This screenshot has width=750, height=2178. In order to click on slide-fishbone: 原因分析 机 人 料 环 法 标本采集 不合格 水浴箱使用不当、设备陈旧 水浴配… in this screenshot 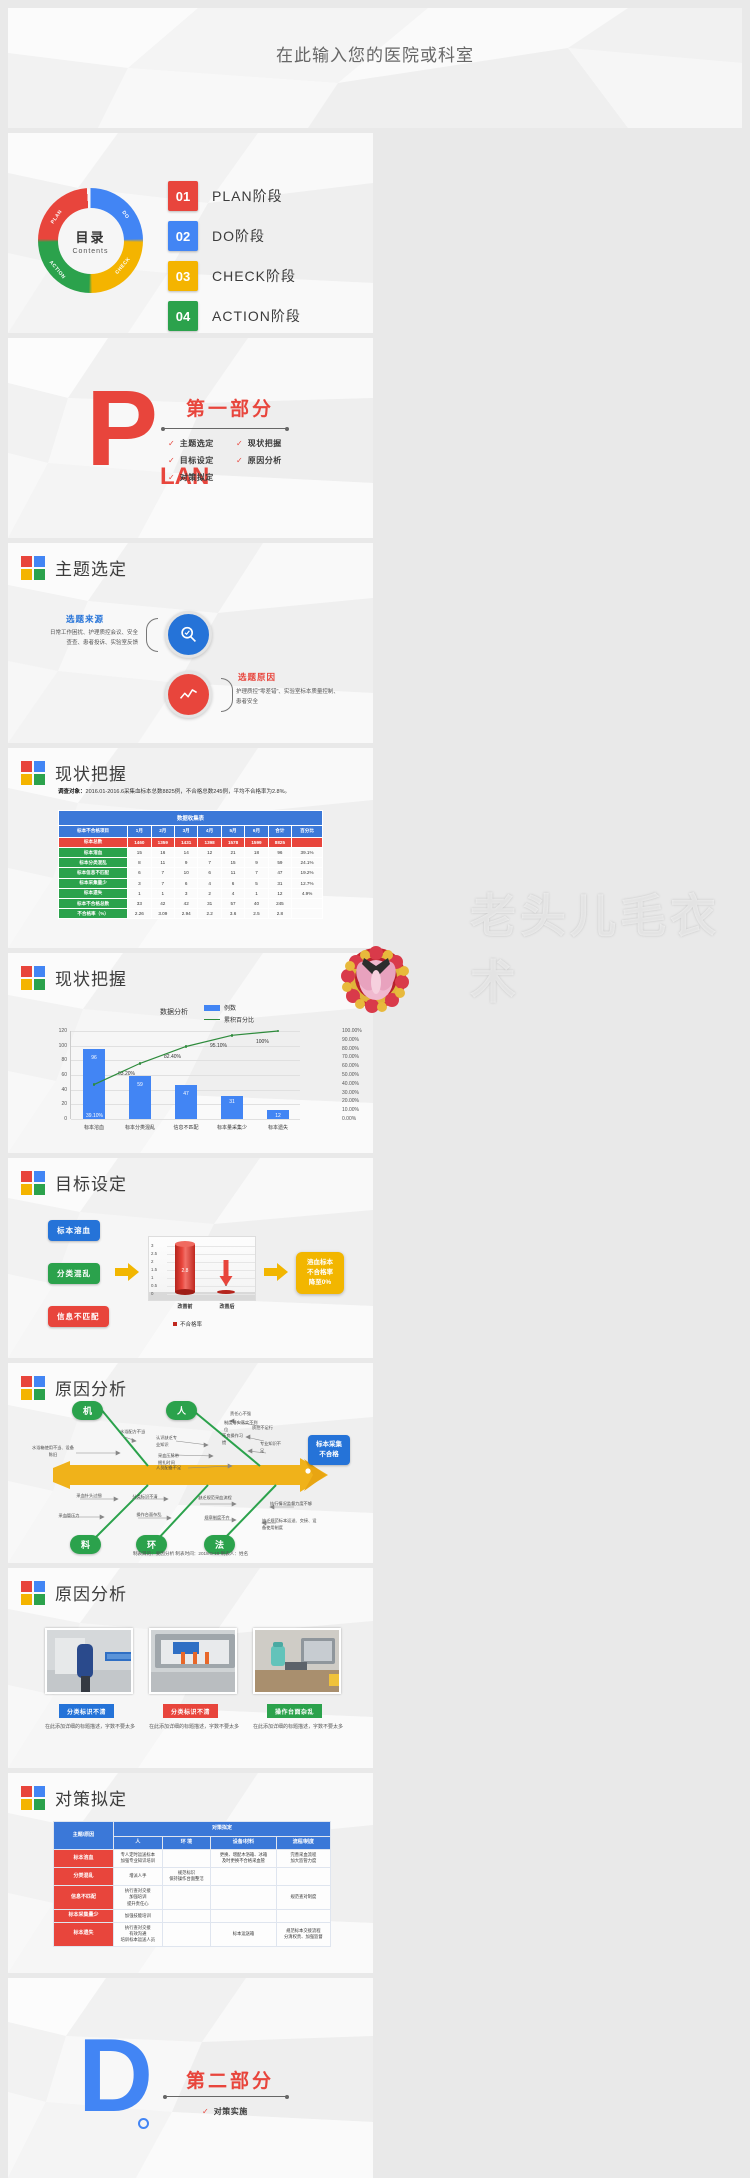, I will do `click(190, 1463)`.